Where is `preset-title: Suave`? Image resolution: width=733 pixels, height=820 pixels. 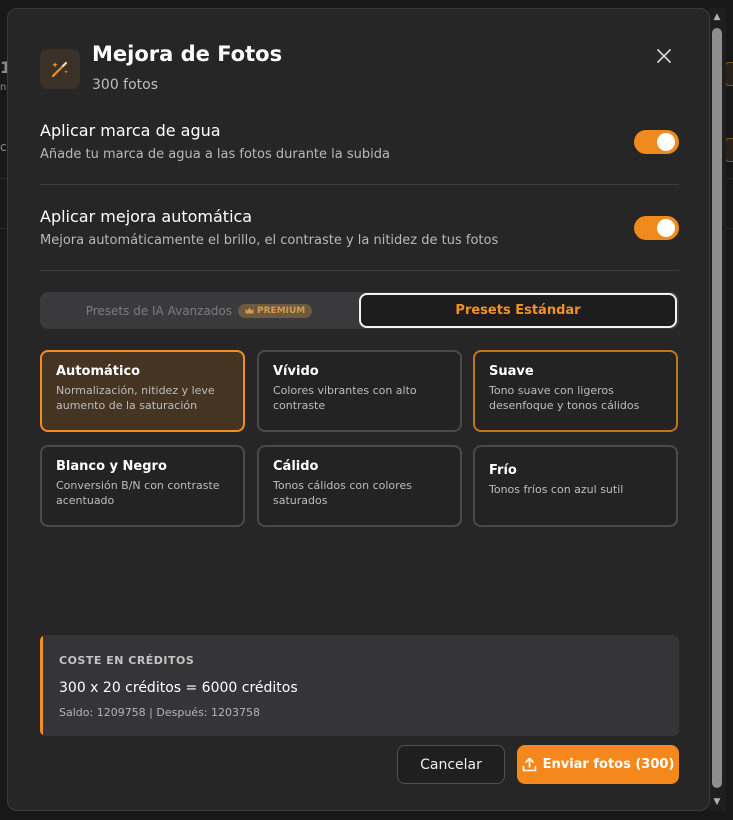 preset-title: Suave is located at coordinates (511, 371).